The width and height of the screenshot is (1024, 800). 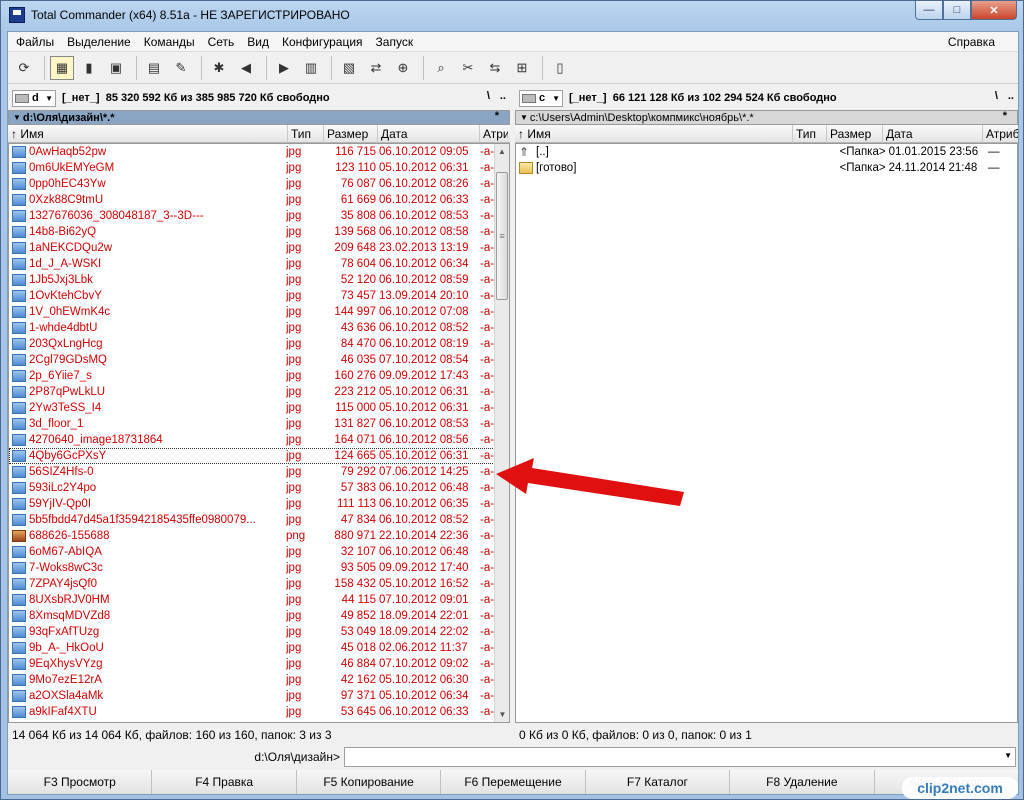 I want to click on file-row: 3d_floor_1 jpg 131 827 06.10.2012 08:53 -a-, so click(x=259, y=424).